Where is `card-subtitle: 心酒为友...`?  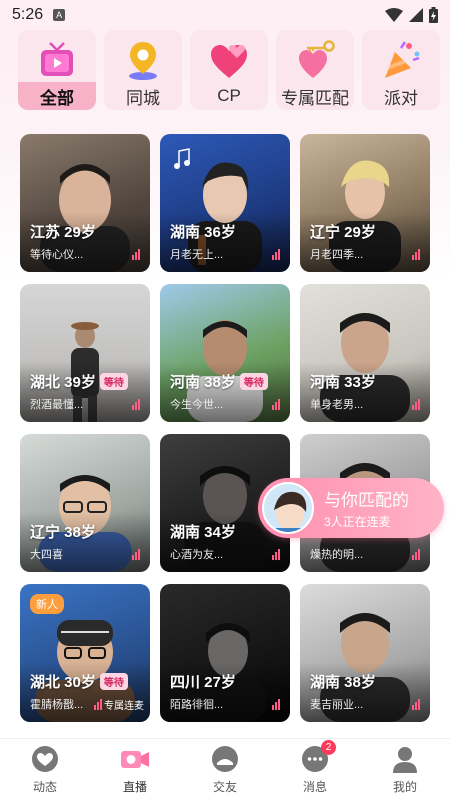
card-subtitle: 心酒为友... is located at coordinates (197, 555).